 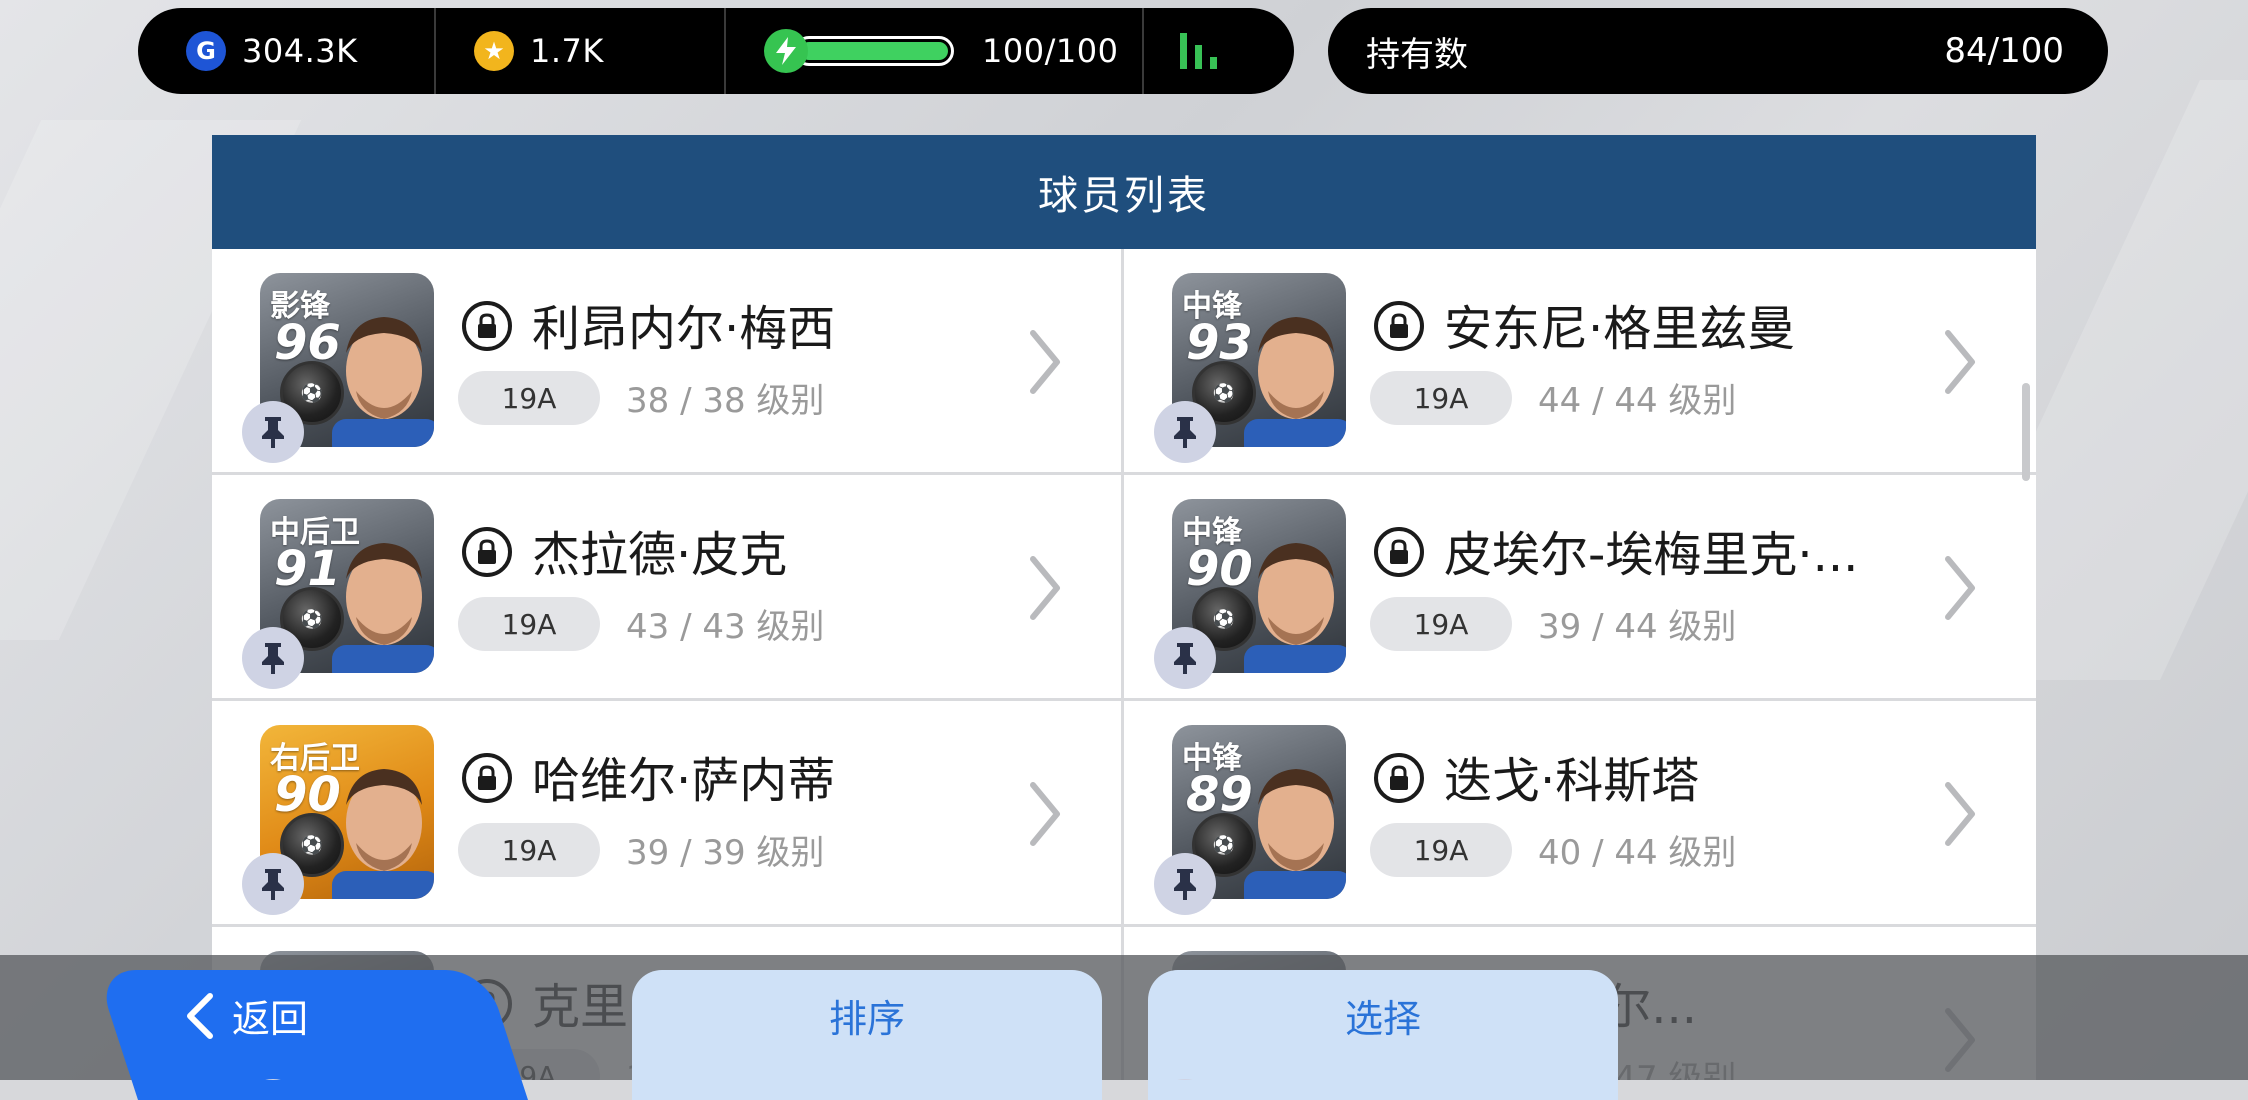 I want to click on player-level: 43 / 43 级别, so click(x=725, y=627).